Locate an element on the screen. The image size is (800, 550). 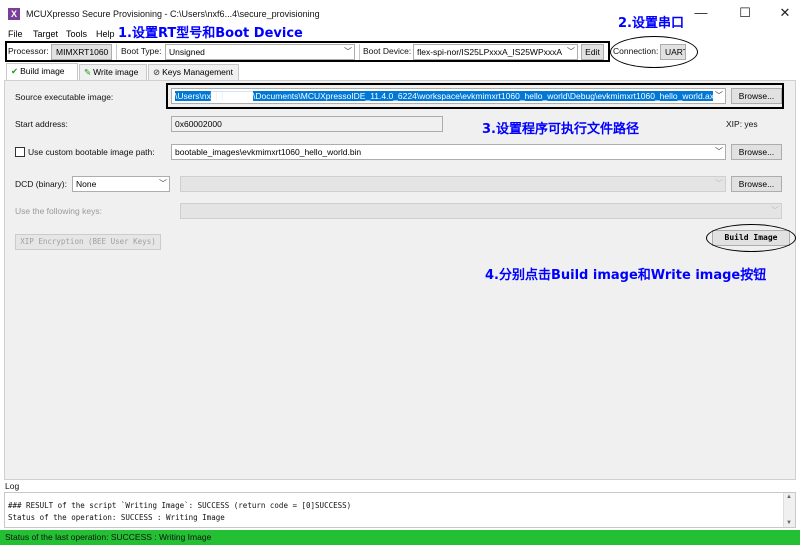
tab-label: Write image is located at coordinates (116, 72).